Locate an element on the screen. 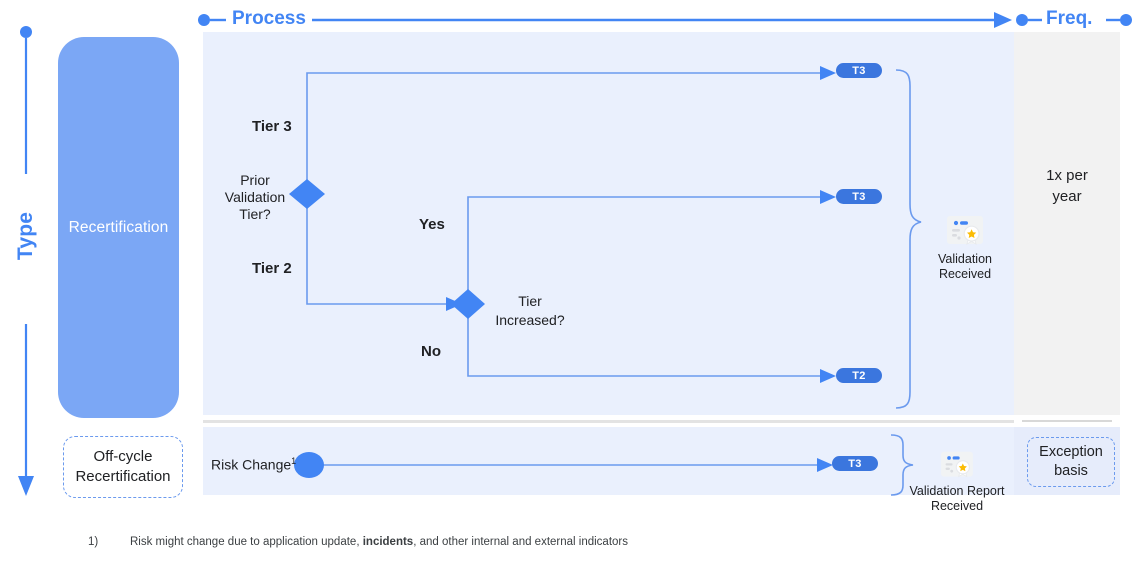  swimlane-recertification: Recertification is located at coordinates (118, 227).